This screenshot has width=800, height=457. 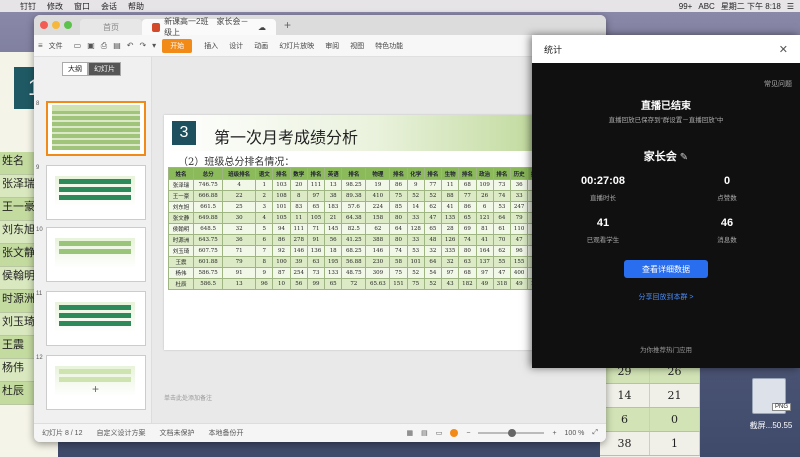 What do you see at coordinates (666, 297) in the screenshot?
I see `share-replay-link: 分享回放到本群 >` at bounding box center [666, 297].